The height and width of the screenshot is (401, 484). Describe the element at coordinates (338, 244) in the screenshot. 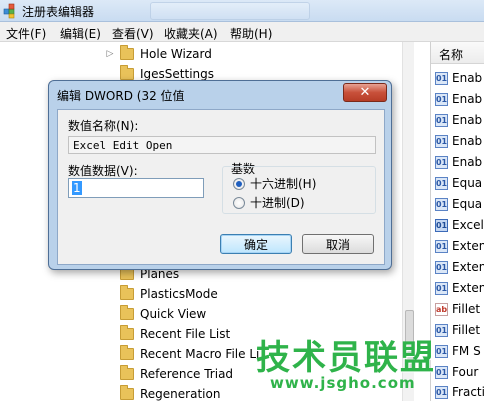

I see `cancel-button: 取消` at that location.